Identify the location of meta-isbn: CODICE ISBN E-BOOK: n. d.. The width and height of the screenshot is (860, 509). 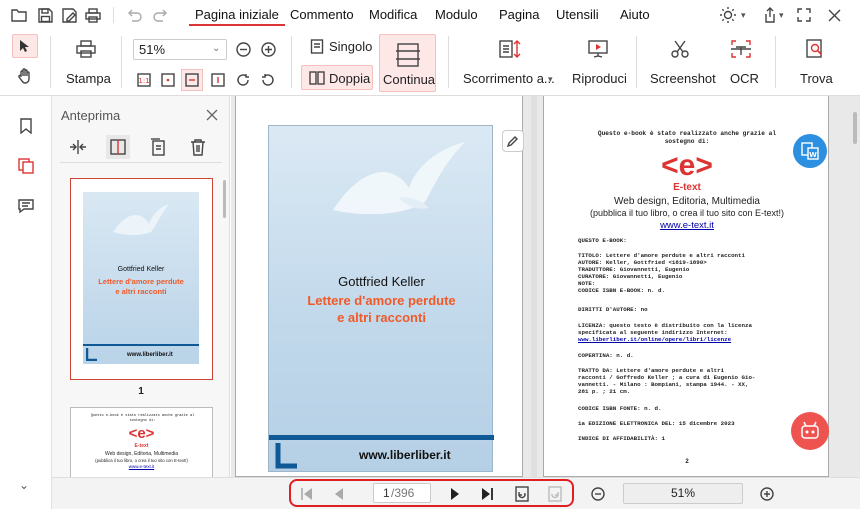
(621, 290).